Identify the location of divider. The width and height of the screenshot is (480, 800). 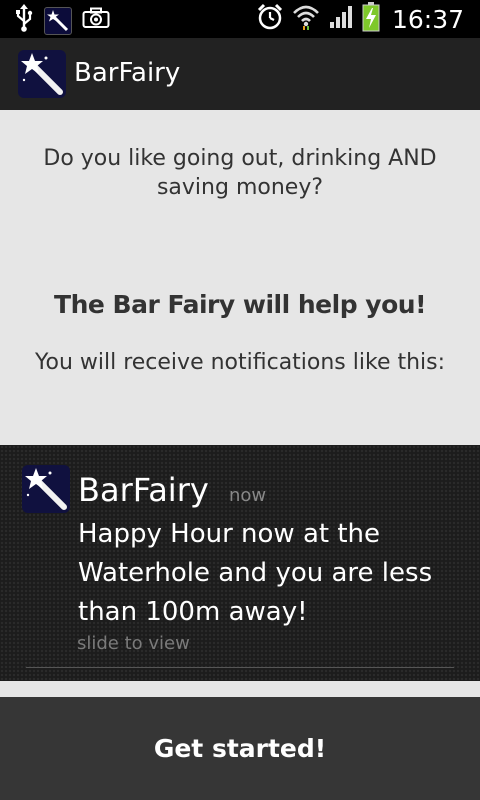
(240, 667).